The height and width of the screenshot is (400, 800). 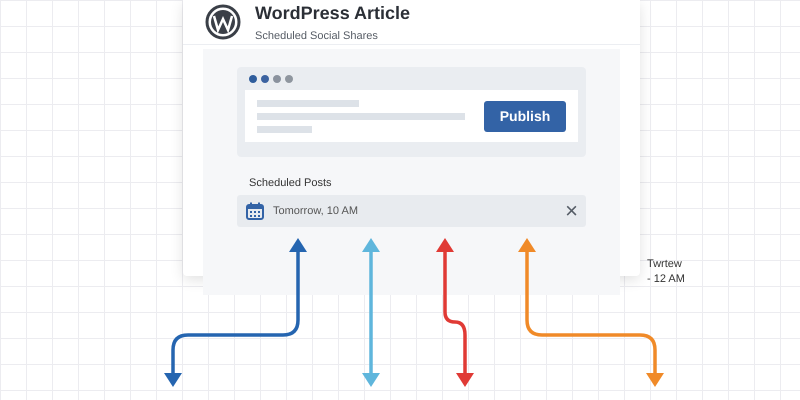 I want to click on note-text: - 12 AM, so click(x=666, y=279).